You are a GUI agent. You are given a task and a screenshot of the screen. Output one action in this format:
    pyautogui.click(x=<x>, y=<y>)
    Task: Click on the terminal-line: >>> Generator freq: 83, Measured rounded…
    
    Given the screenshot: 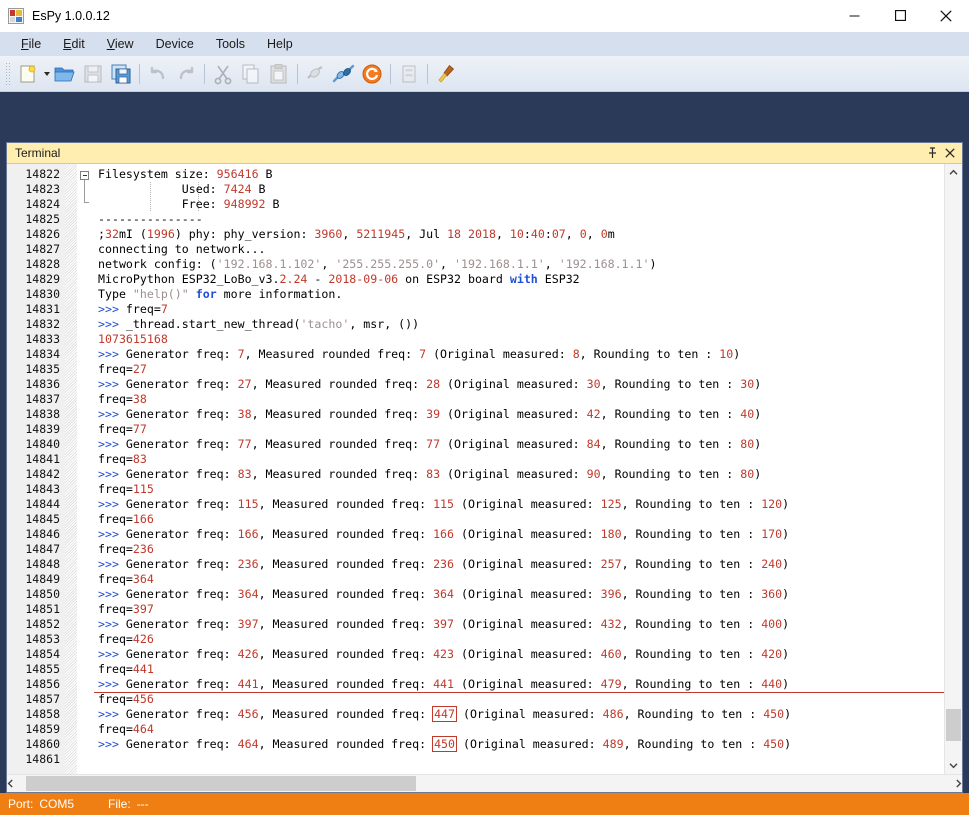 What is the action you would take?
    pyautogui.click(x=519, y=474)
    